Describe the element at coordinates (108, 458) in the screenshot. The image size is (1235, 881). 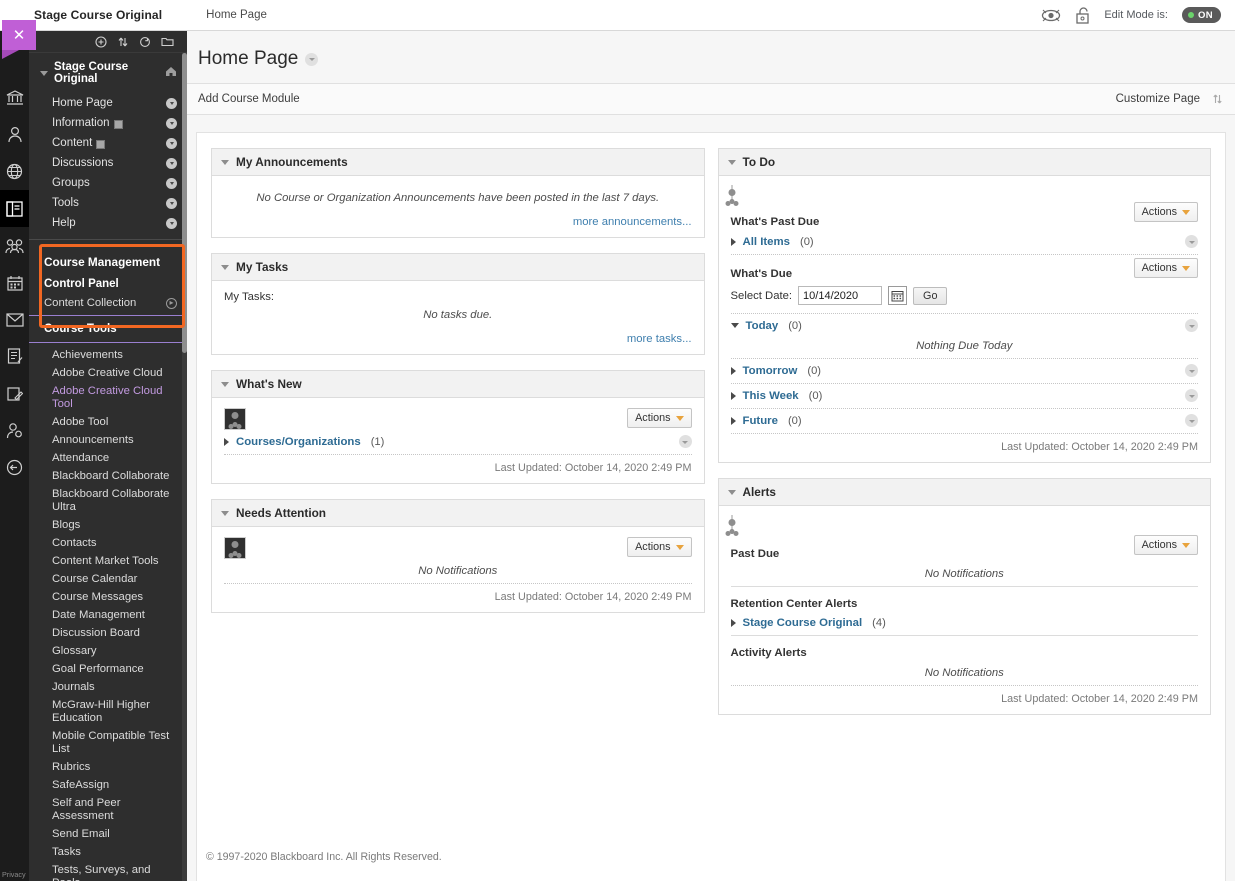
I see `tool-link: Attendance` at that location.